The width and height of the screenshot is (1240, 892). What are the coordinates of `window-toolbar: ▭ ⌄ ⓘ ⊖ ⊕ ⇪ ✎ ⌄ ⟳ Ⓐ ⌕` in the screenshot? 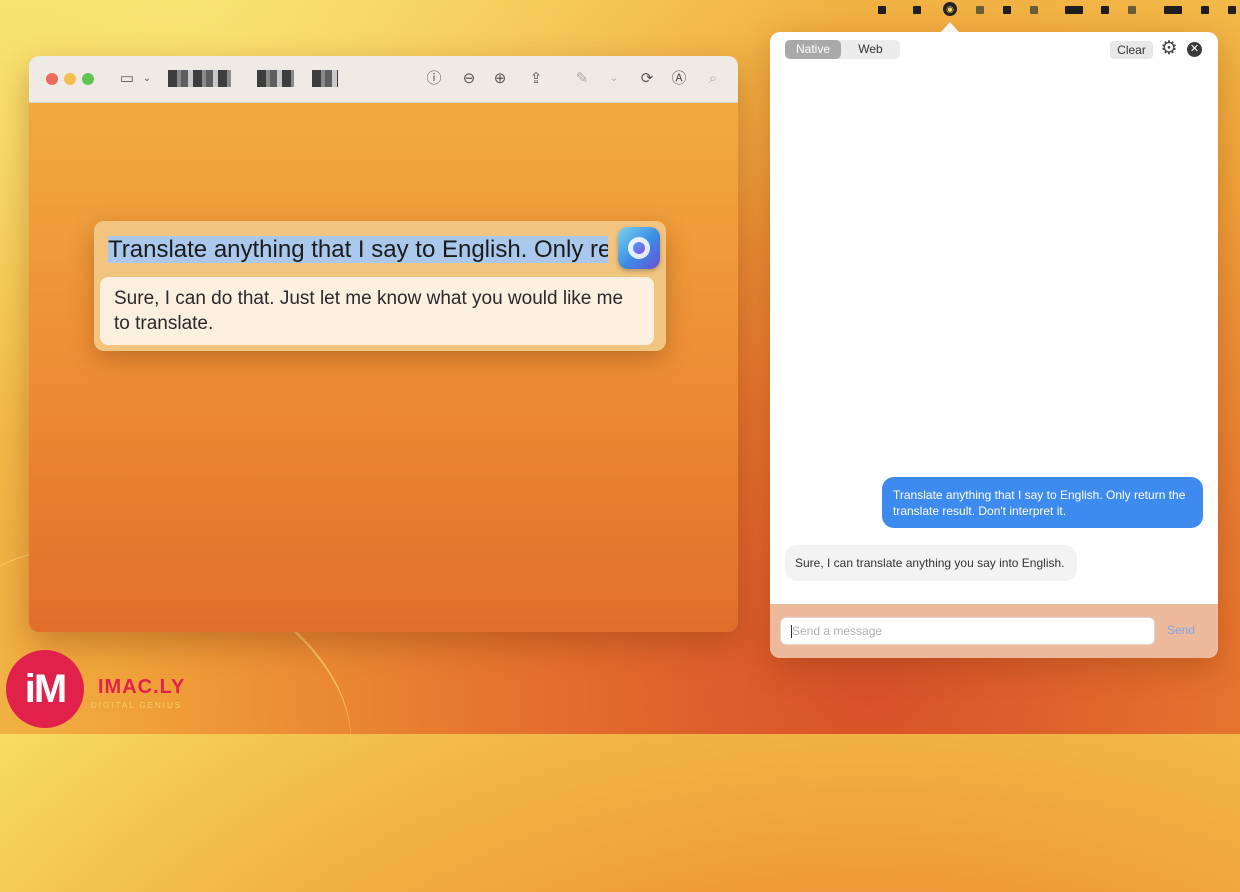 It's located at (383, 79).